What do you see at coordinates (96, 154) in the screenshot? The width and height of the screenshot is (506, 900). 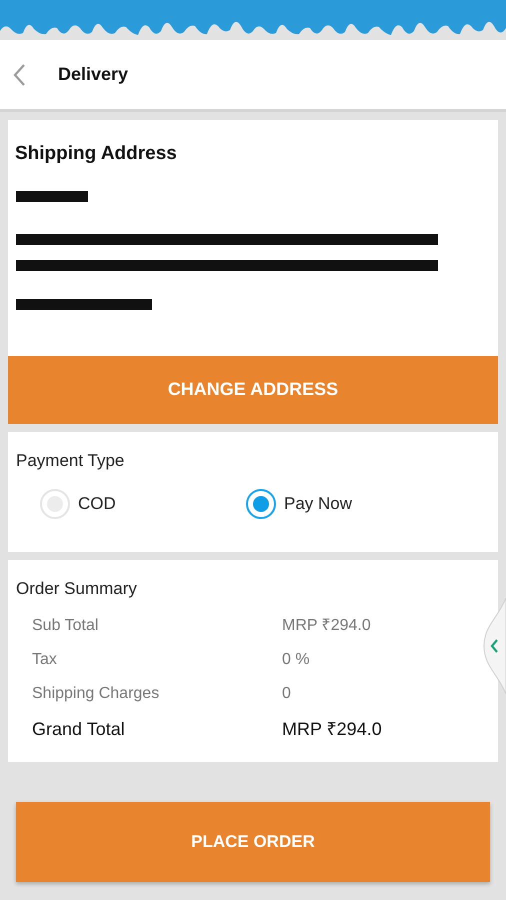 I see `section-title: Shipping Address` at bounding box center [96, 154].